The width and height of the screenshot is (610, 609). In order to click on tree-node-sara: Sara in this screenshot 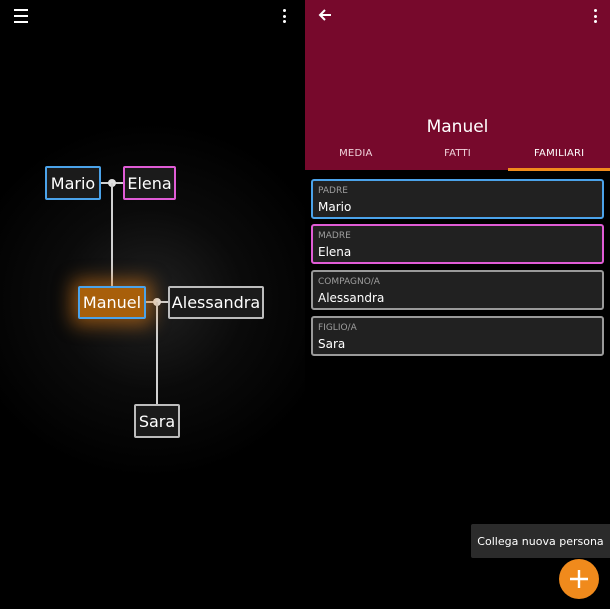, I will do `click(157, 421)`.